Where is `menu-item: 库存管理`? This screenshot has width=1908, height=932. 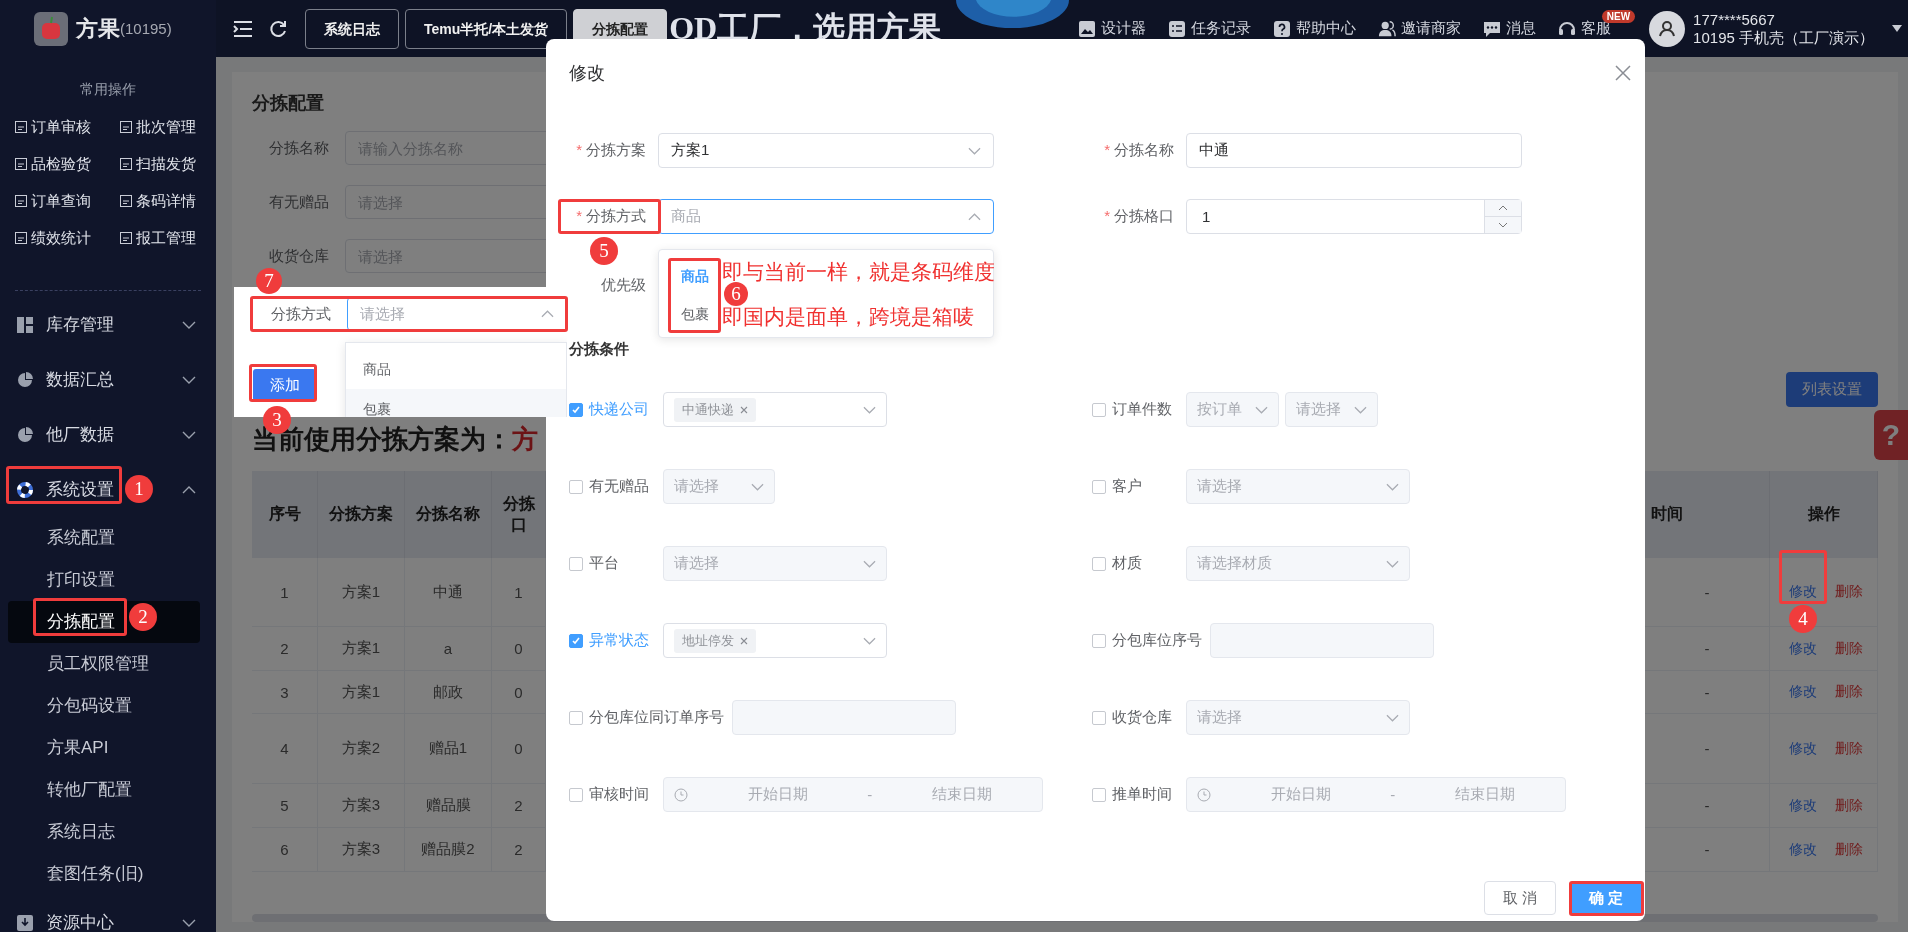
menu-item: 库存管理 is located at coordinates (65, 324).